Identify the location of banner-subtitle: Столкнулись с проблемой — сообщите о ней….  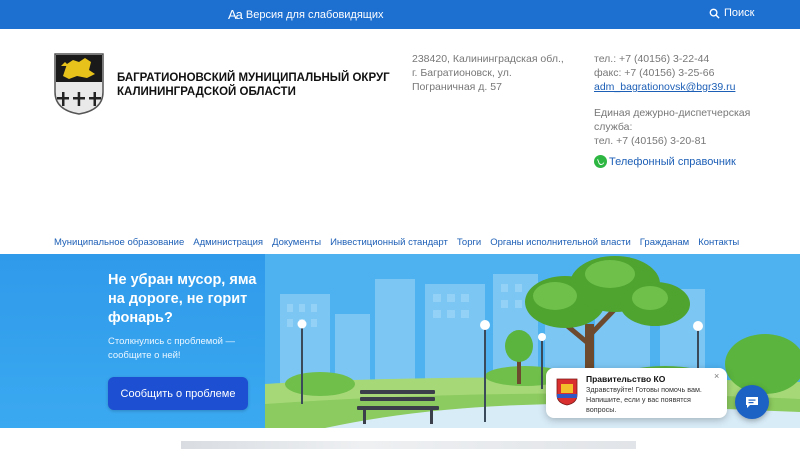
(172, 348).